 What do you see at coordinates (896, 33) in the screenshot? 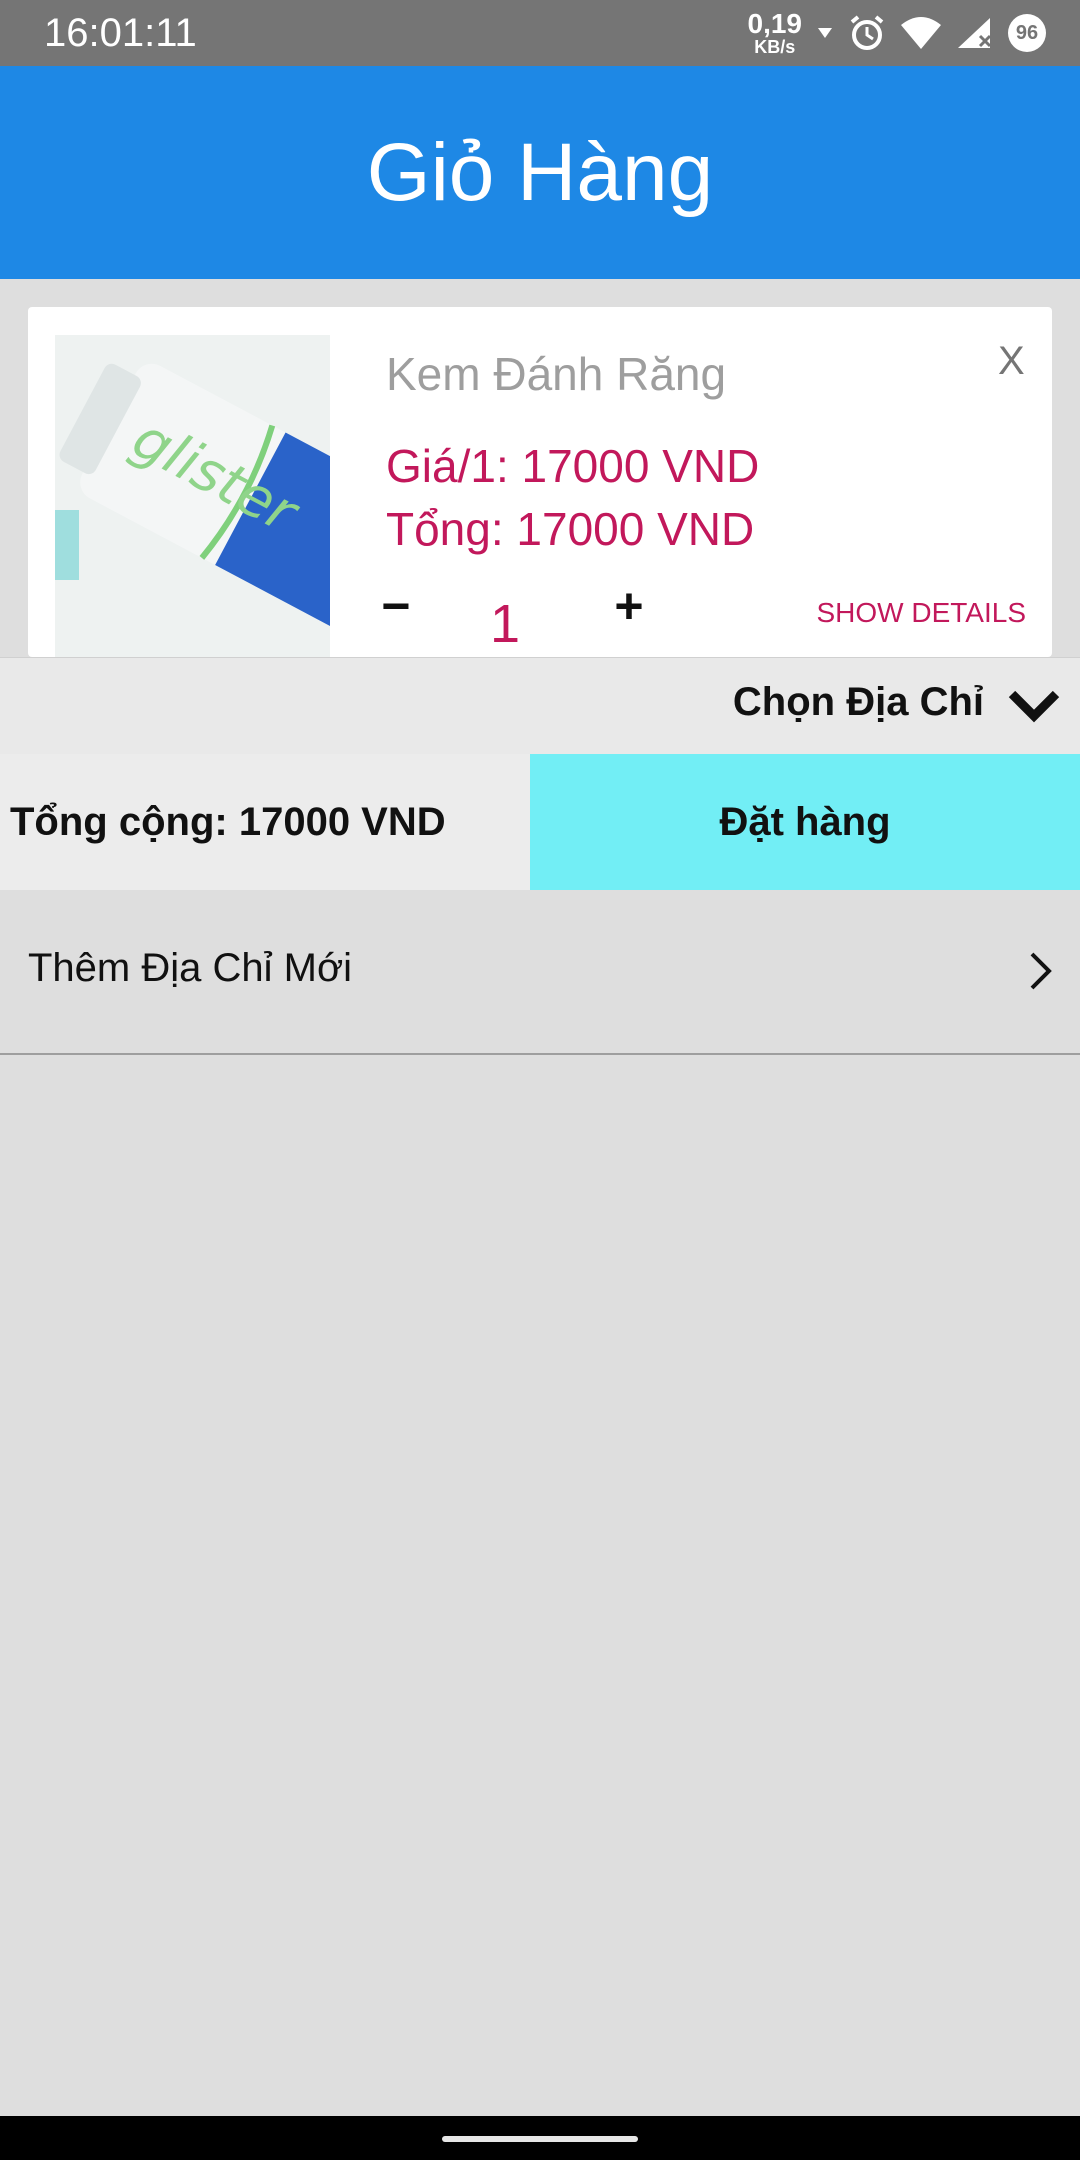
I see `status-icons: 0,19 KB/s 96` at bounding box center [896, 33].